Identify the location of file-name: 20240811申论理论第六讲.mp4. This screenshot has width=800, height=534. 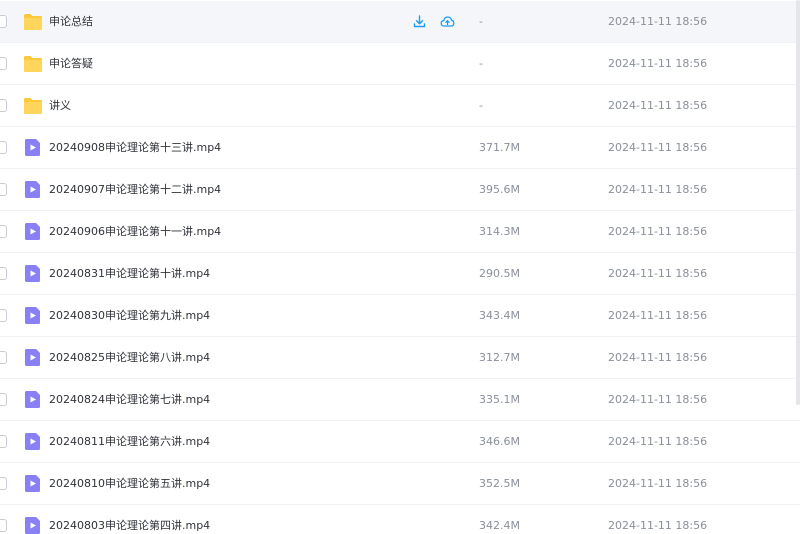
(129, 442).